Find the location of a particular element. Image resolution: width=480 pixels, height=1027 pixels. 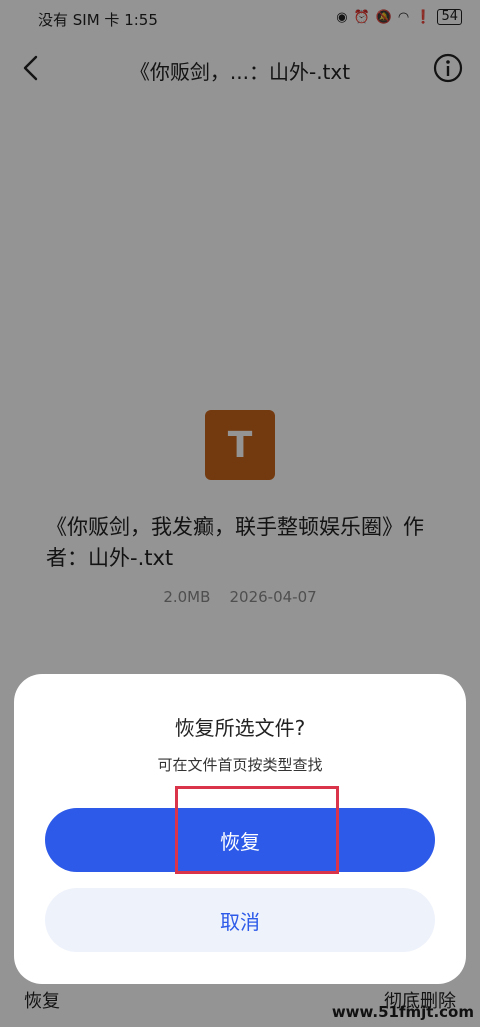

watermark: www.51fmjt.com is located at coordinates (402, 1012).